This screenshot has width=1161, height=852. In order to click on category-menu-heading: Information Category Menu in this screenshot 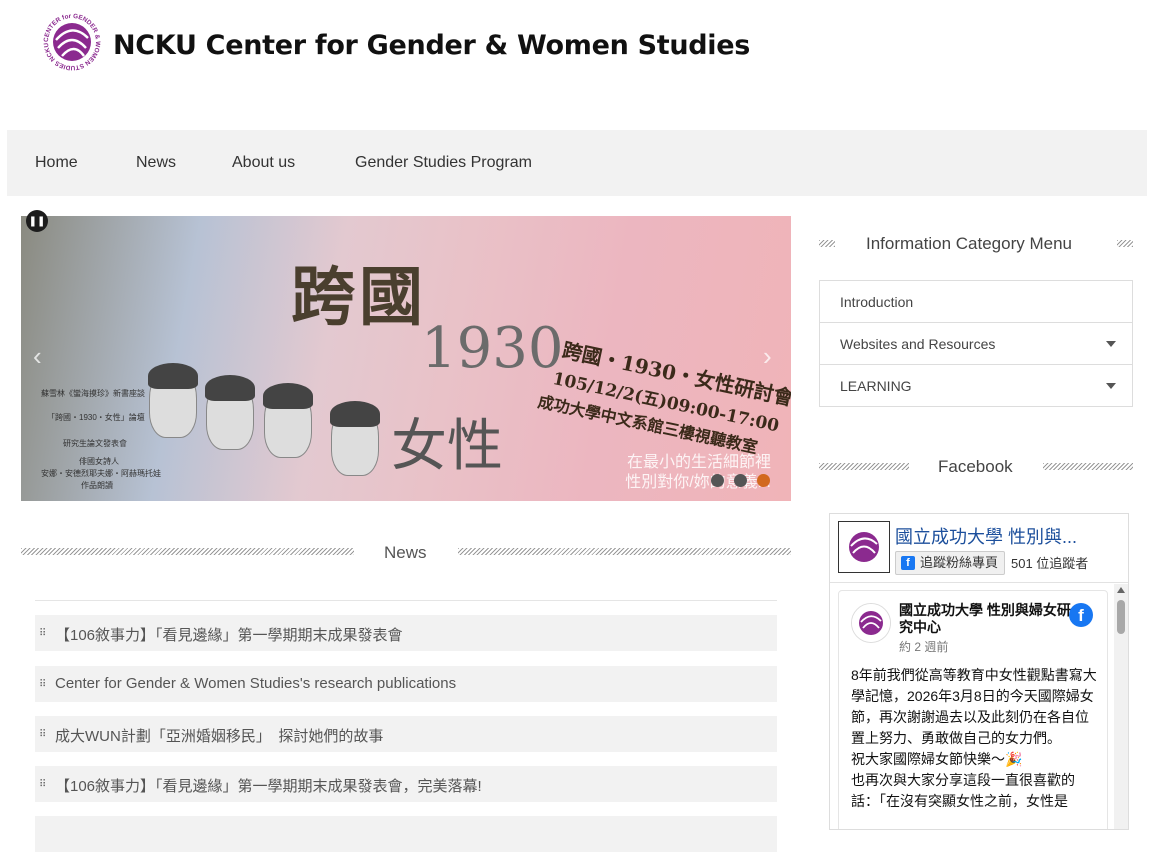, I will do `click(976, 244)`.